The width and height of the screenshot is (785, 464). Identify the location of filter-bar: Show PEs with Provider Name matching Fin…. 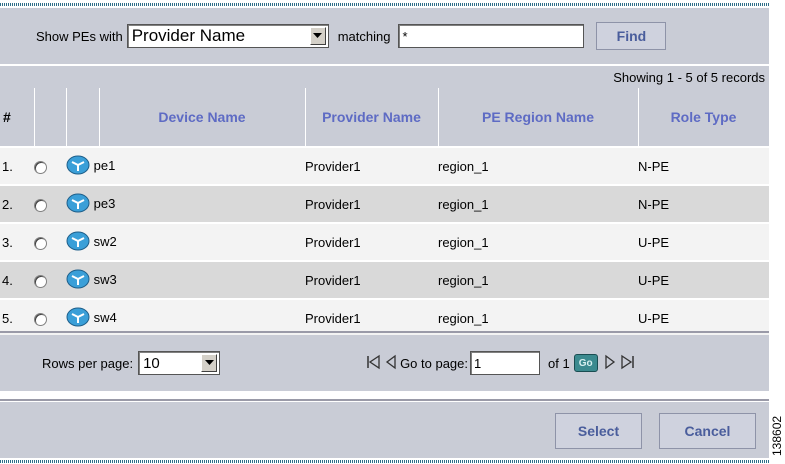
(384, 36).